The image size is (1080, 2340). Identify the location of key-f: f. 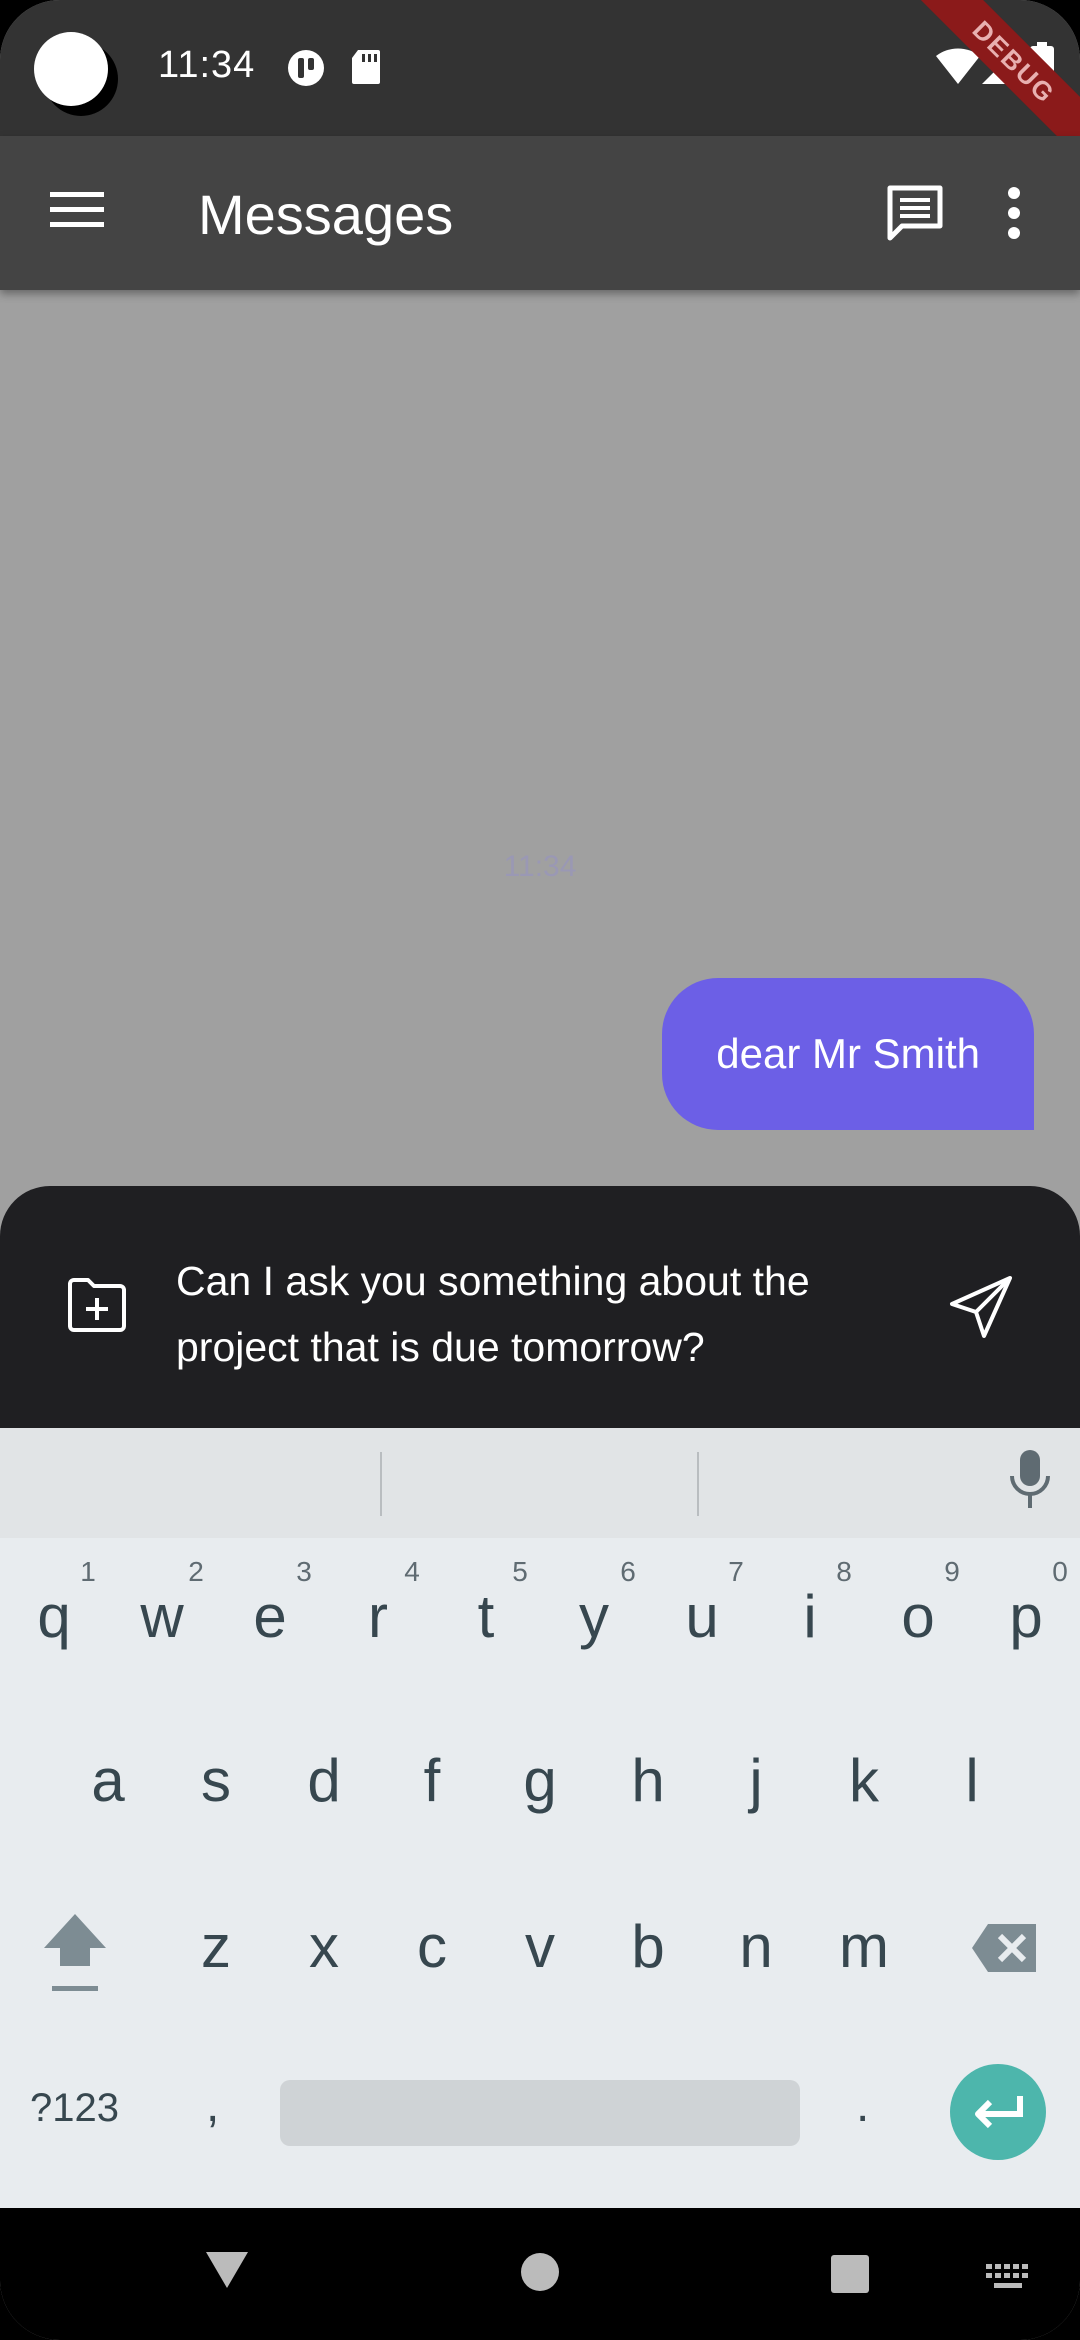
(432, 1780).